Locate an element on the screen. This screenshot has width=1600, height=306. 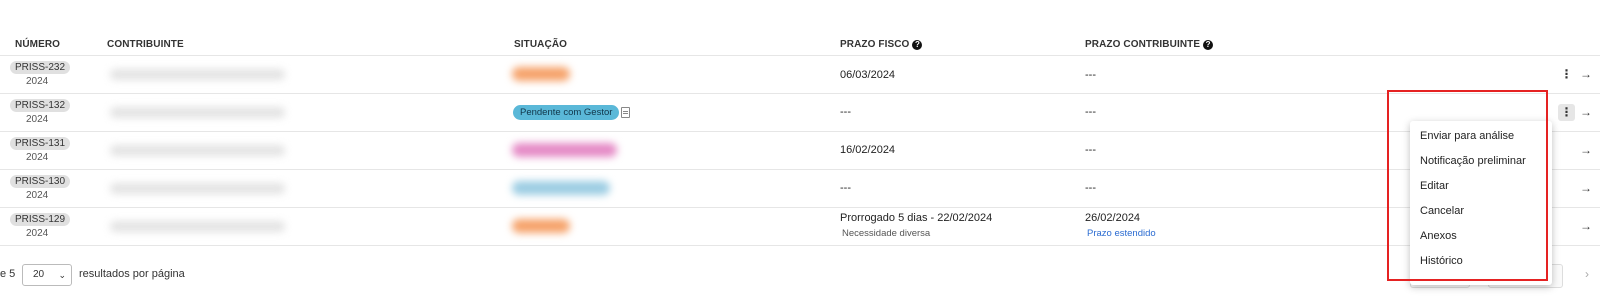
prazo-fisco-note: Necessidade diversa is located at coordinates (886, 233).